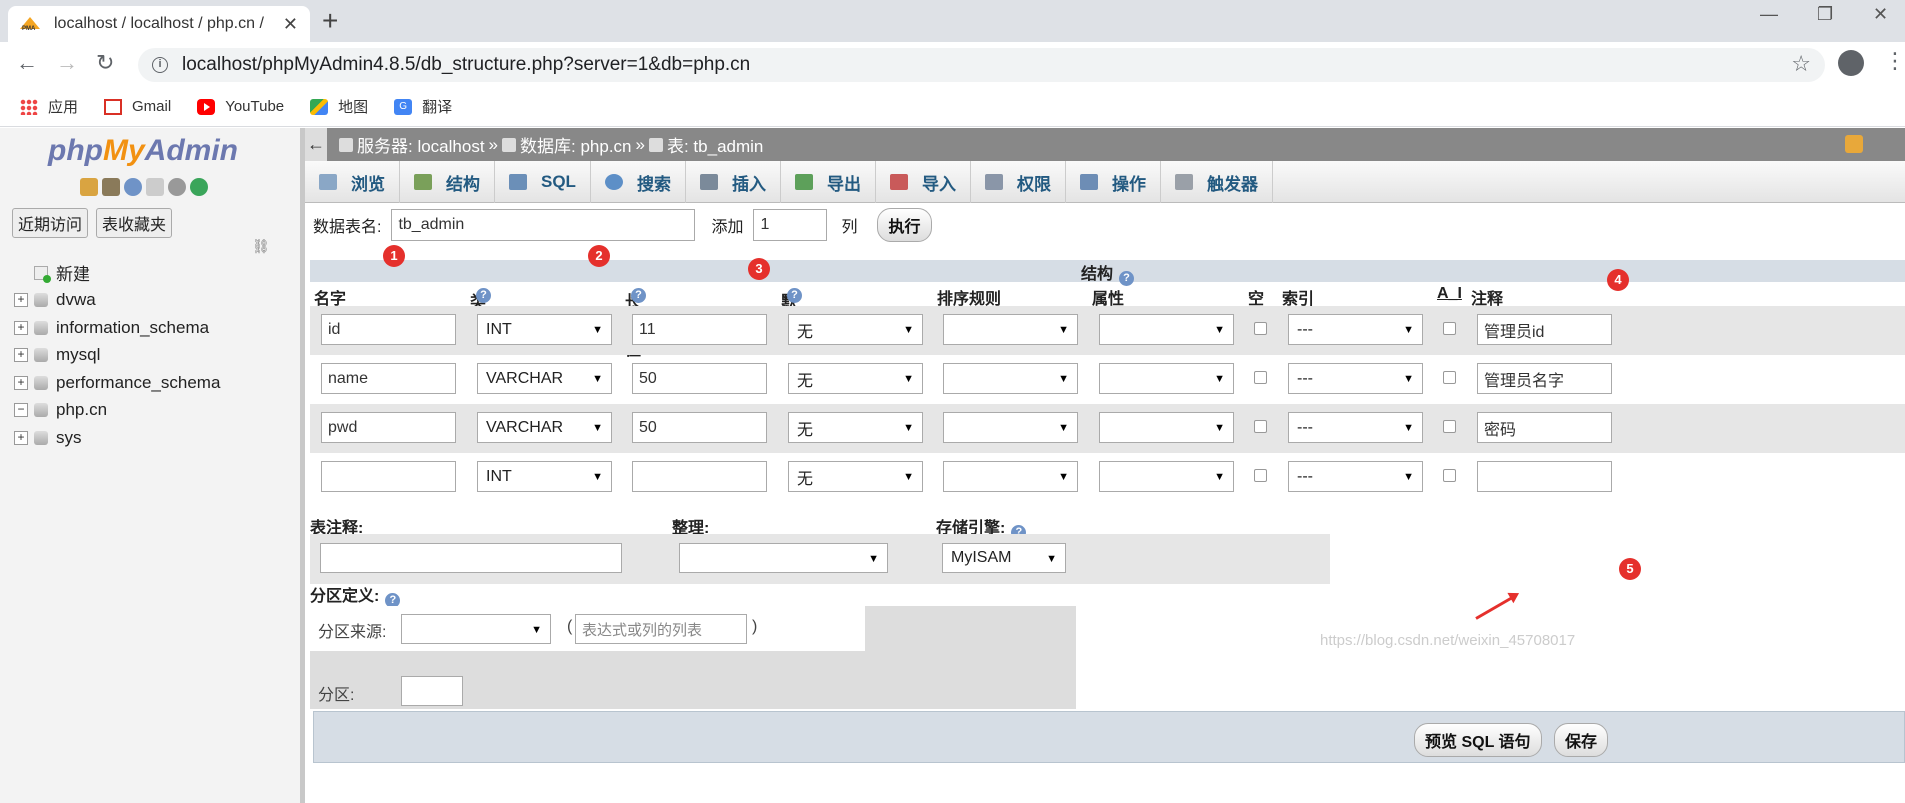 This screenshot has width=1905, height=803. I want to click on partition-source-select: ▼, so click(476, 629).